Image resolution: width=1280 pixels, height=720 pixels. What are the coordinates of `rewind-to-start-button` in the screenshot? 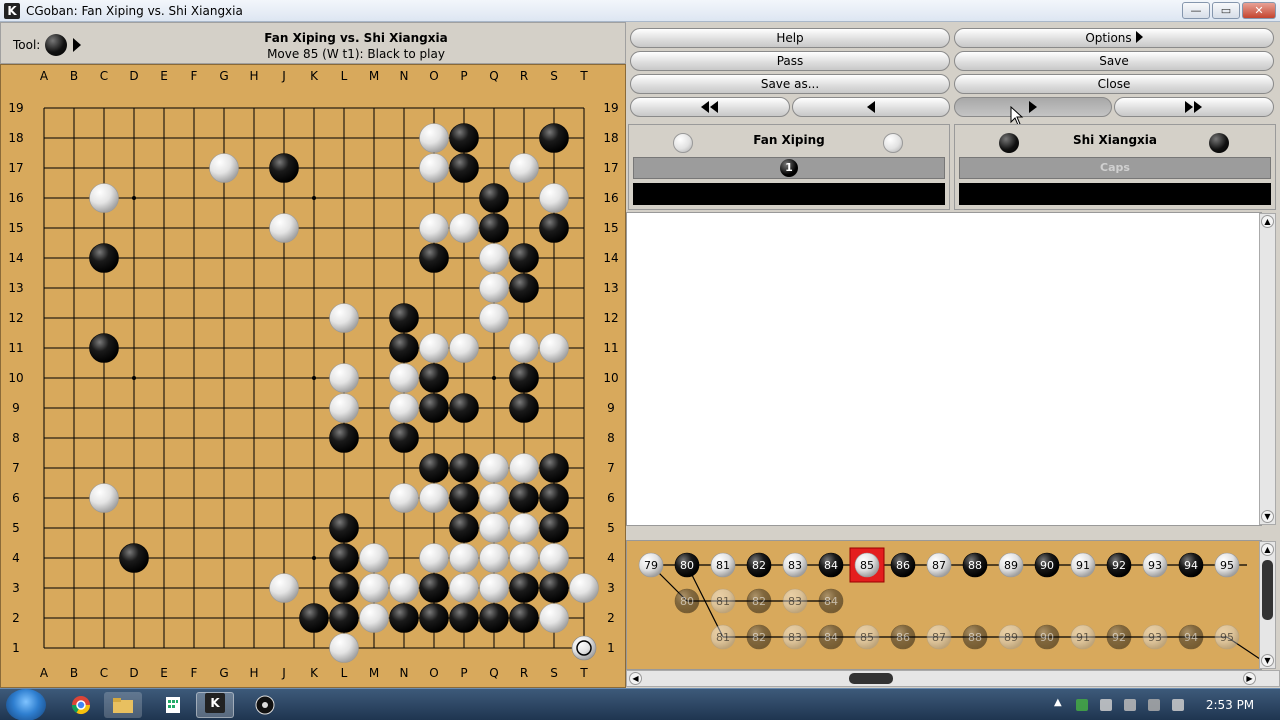 It's located at (710, 107).